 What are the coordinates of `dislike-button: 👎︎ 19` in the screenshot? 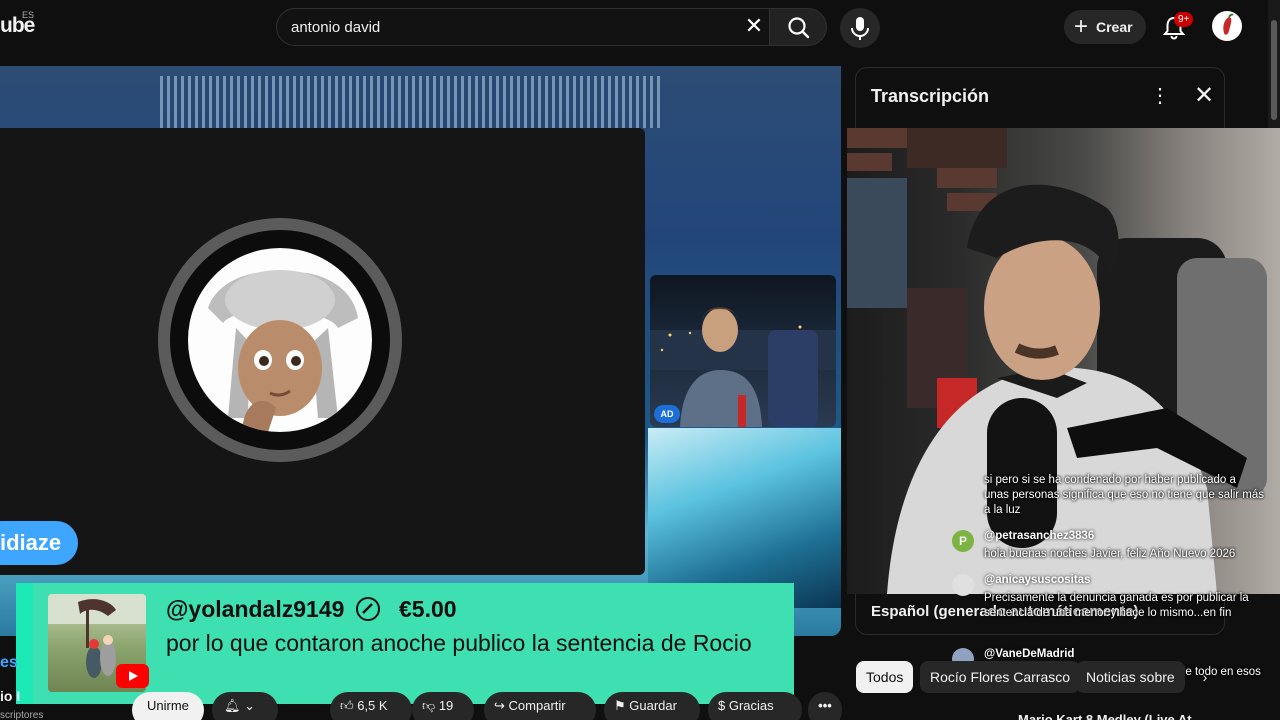 It's located at (443, 706).